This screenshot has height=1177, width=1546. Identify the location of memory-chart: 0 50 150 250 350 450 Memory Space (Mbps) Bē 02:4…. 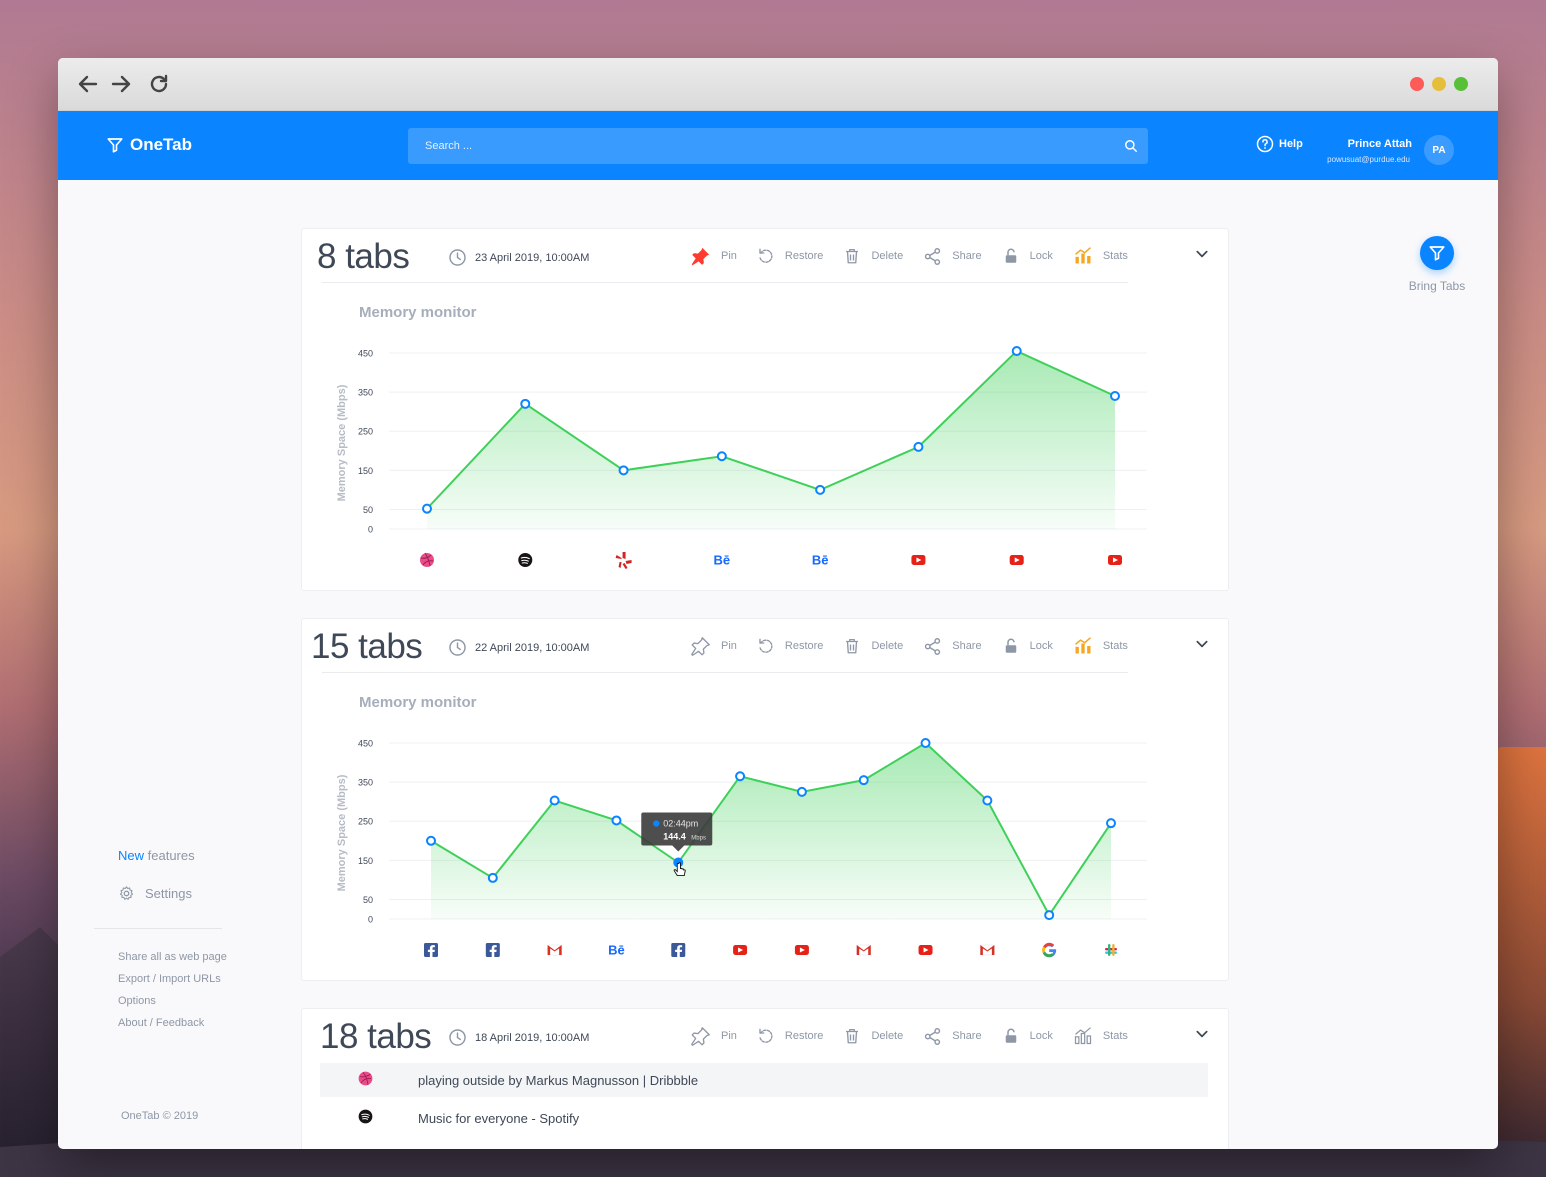
(741, 848).